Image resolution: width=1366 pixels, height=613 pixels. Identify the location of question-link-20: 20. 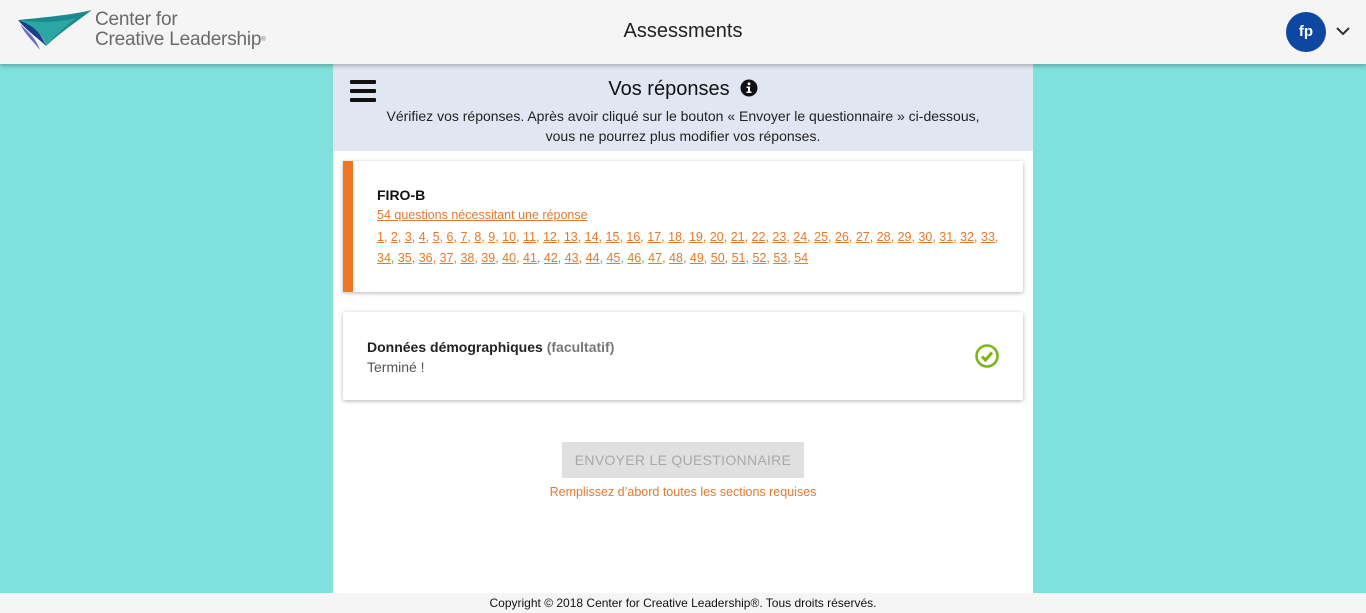
(717, 237).